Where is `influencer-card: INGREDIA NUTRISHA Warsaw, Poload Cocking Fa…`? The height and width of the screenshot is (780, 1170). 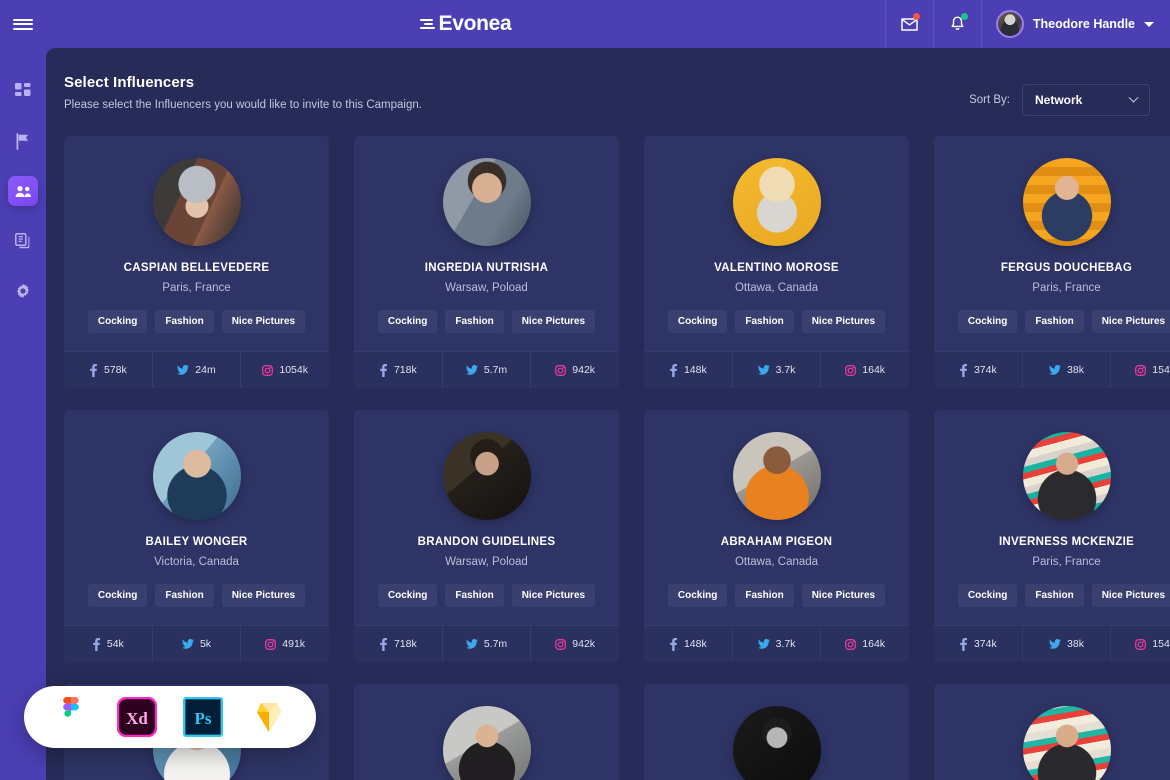 influencer-card: INGREDIA NUTRISHA Warsaw, Poload Cocking Fa… is located at coordinates (486, 262).